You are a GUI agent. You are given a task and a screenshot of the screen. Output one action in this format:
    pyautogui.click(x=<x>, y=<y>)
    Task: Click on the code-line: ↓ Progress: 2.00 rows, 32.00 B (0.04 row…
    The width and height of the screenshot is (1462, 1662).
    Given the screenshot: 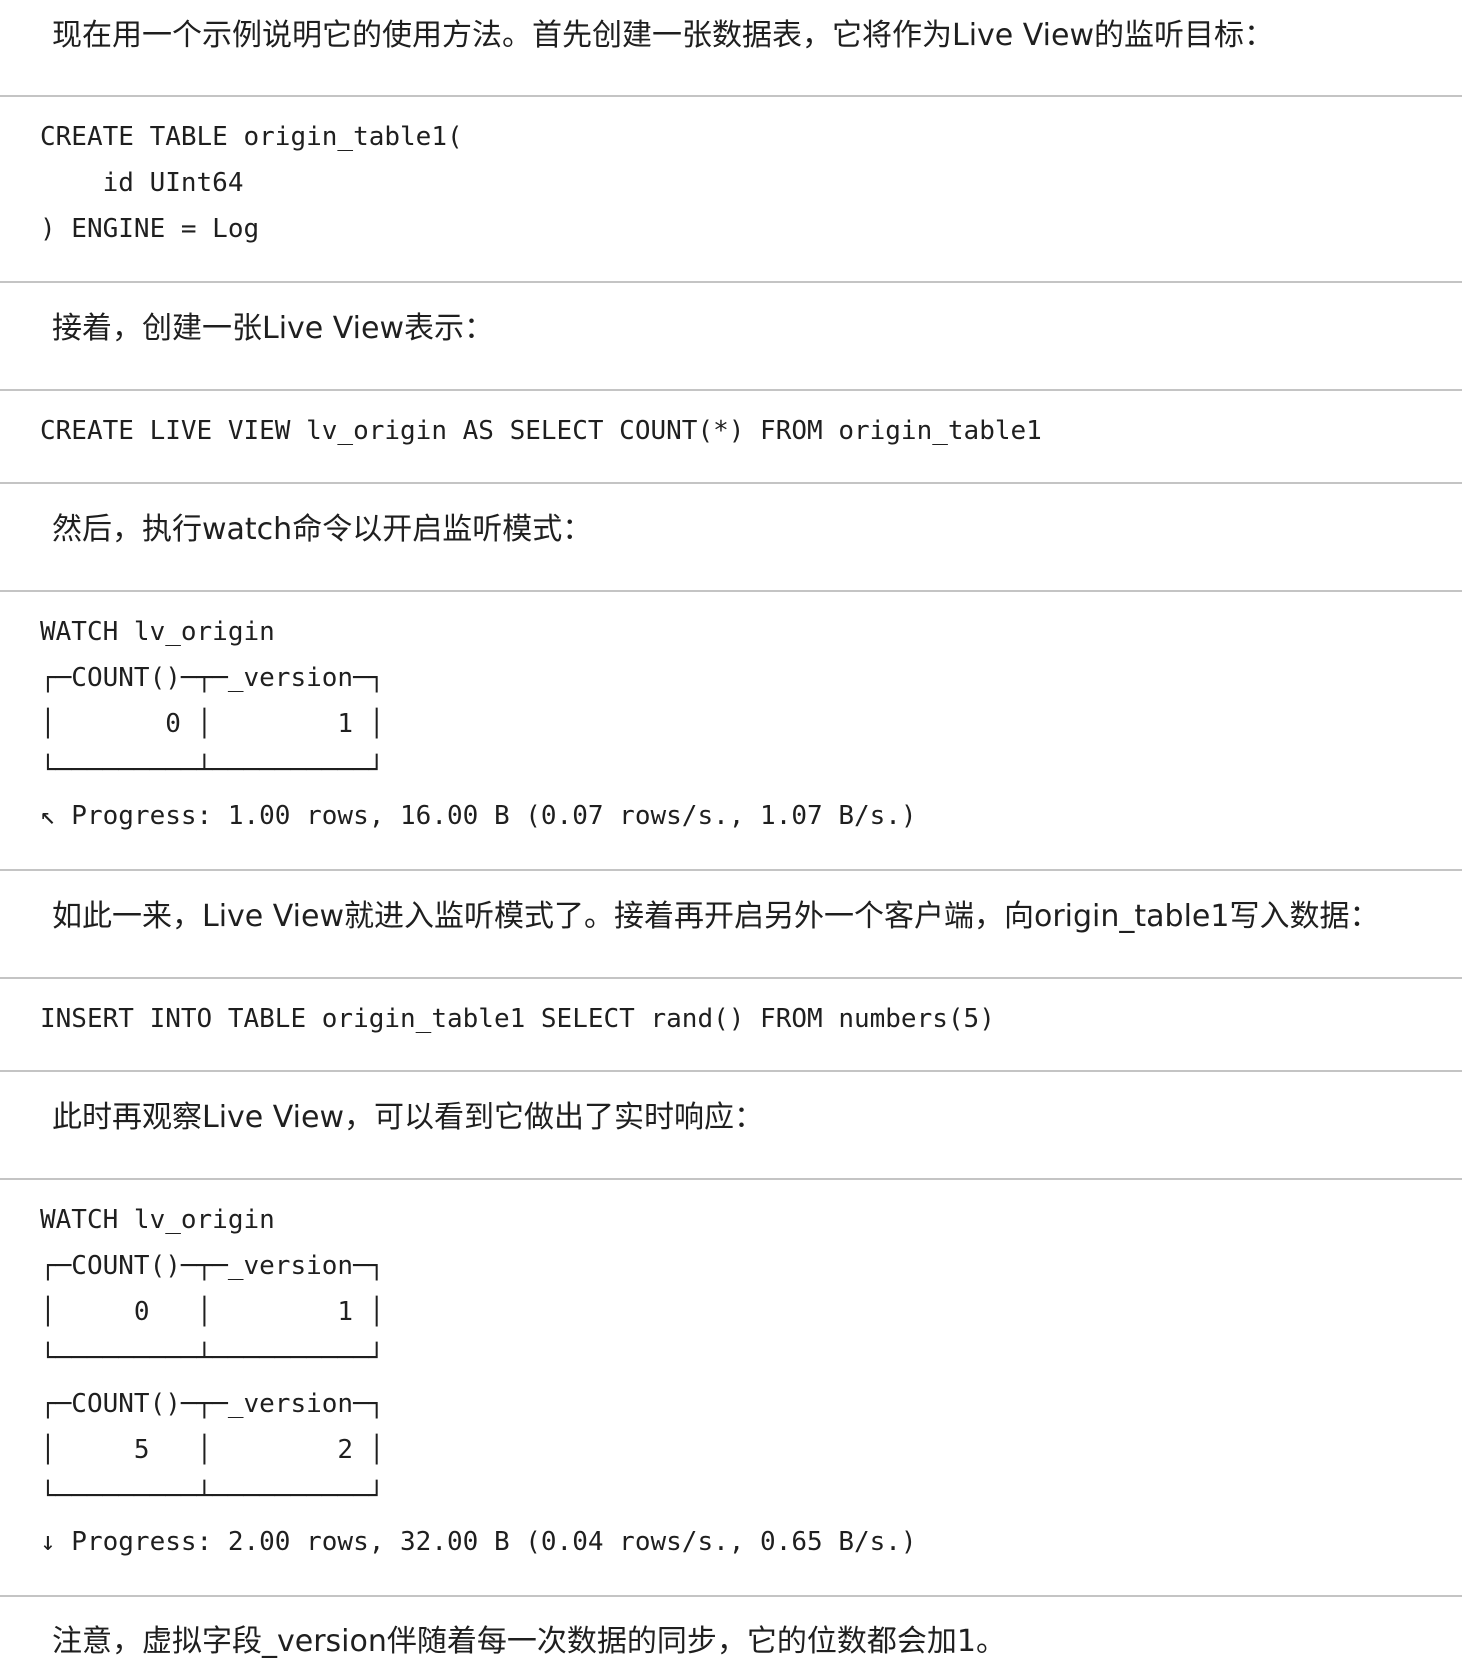 What is the action you would take?
    pyautogui.click(x=478, y=1542)
    